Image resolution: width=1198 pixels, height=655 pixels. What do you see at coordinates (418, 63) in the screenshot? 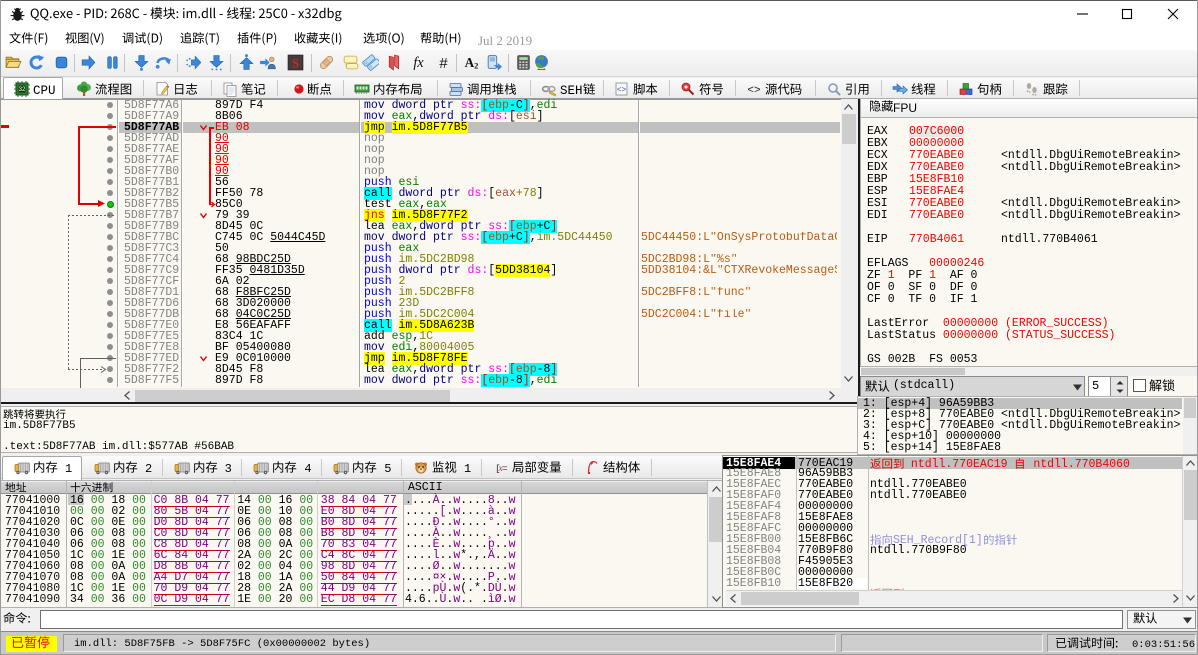
I see `svg-text: fx` at bounding box center [418, 63].